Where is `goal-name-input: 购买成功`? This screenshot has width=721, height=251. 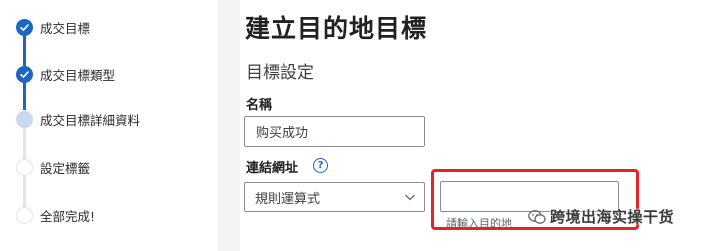 goal-name-input: 购买成功 is located at coordinates (334, 131).